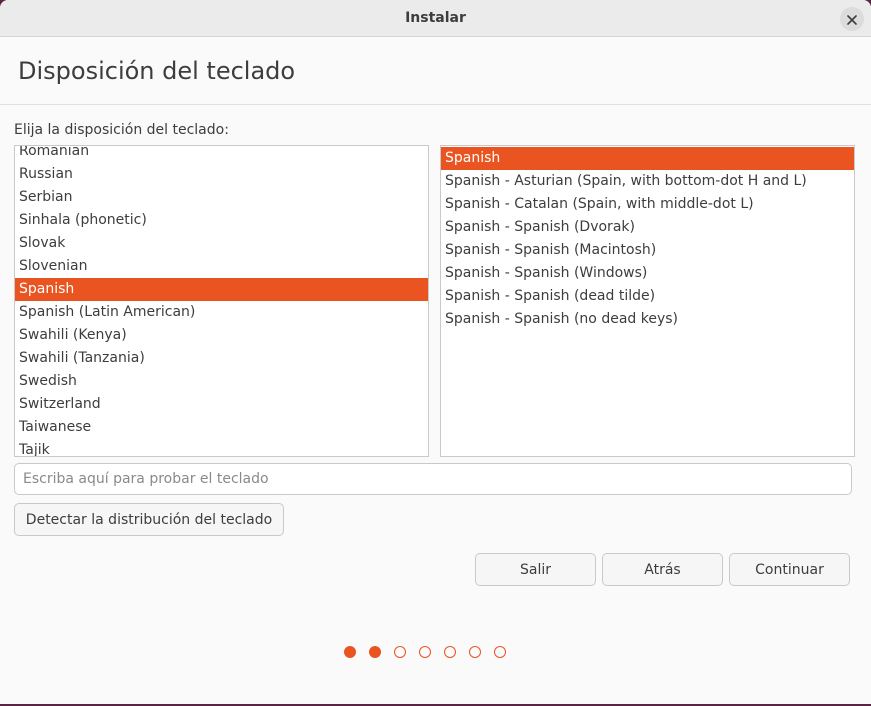  Describe the element at coordinates (662, 569) in the screenshot. I see `back-button: Atrás` at that location.